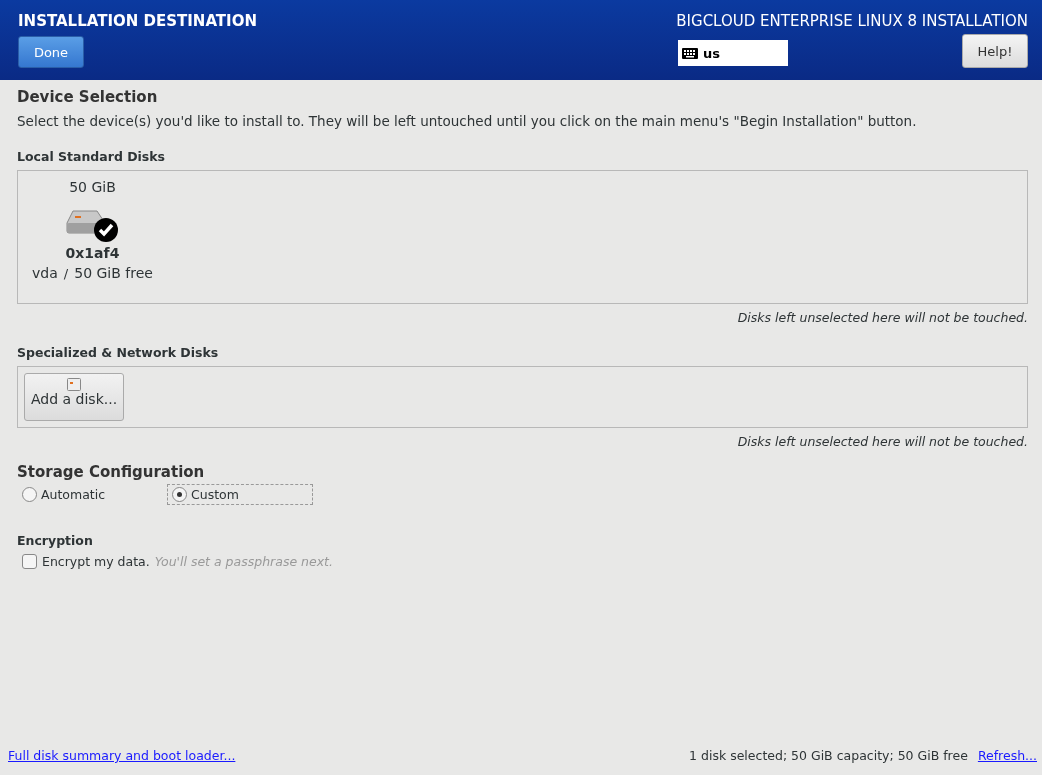 This screenshot has height=775, width=1042. Describe the element at coordinates (45, 273) in the screenshot. I see `device-name: vda` at that location.